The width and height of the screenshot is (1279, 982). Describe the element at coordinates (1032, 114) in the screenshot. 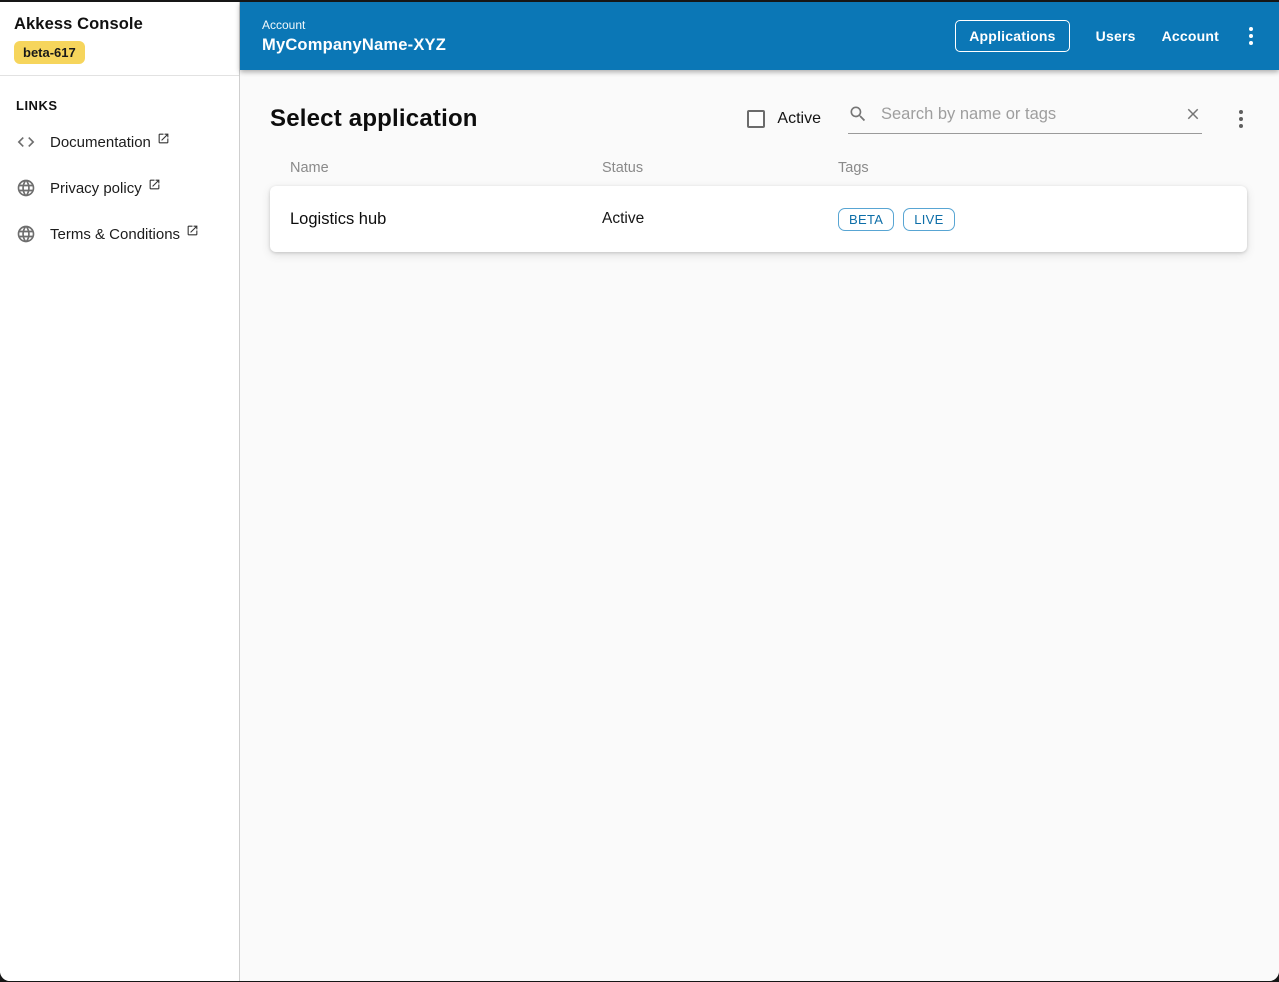

I see `search-input` at that location.